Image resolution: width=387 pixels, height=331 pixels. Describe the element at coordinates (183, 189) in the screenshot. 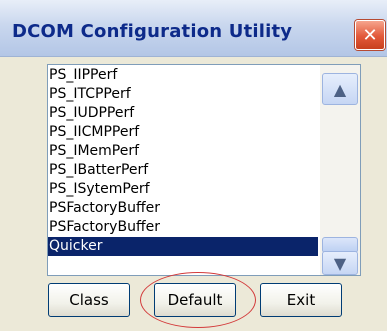

I see `list-item: PS_ISytemPerf` at that location.